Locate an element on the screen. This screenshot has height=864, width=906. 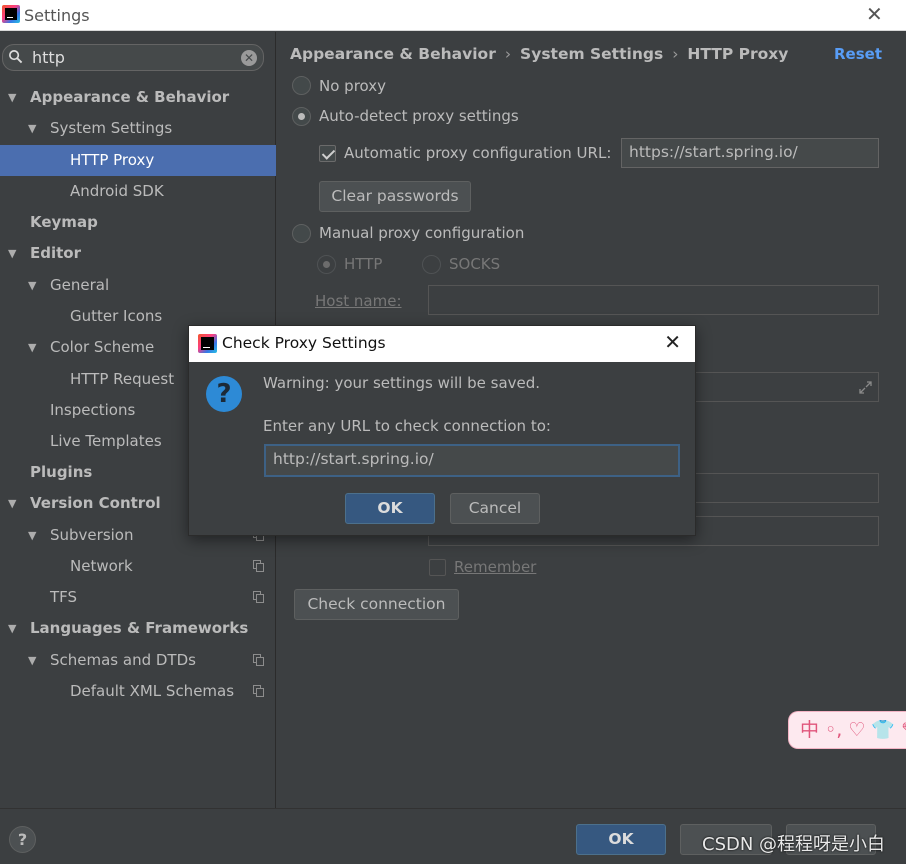
question-icon: ? is located at coordinates (224, 394).